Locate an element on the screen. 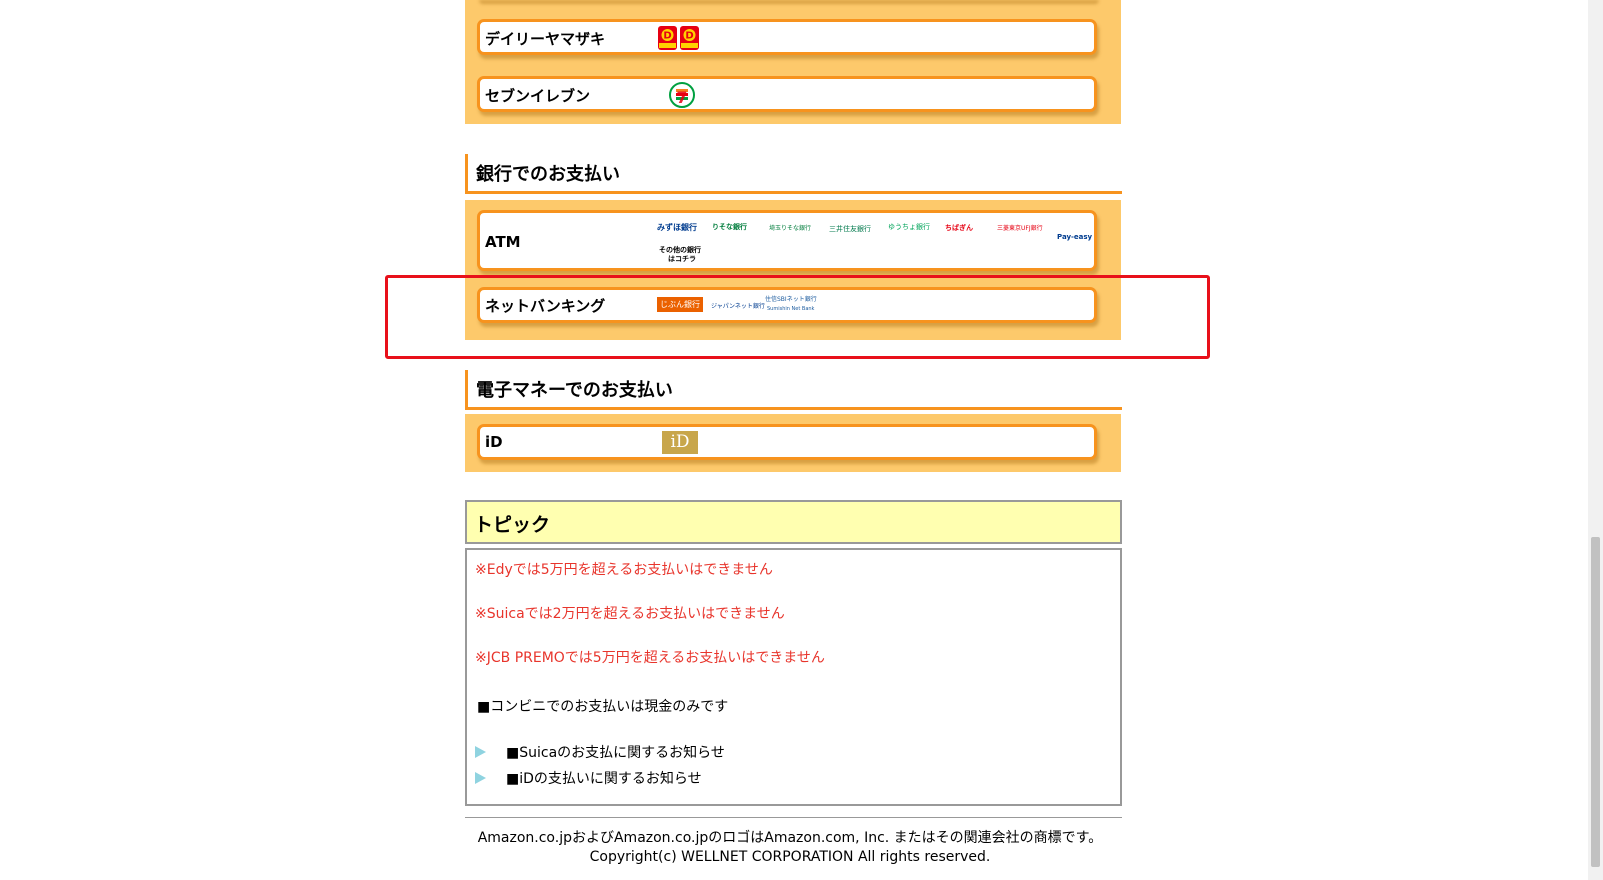  bank-section-heading: 銀行でのお支払い is located at coordinates (793, 174).